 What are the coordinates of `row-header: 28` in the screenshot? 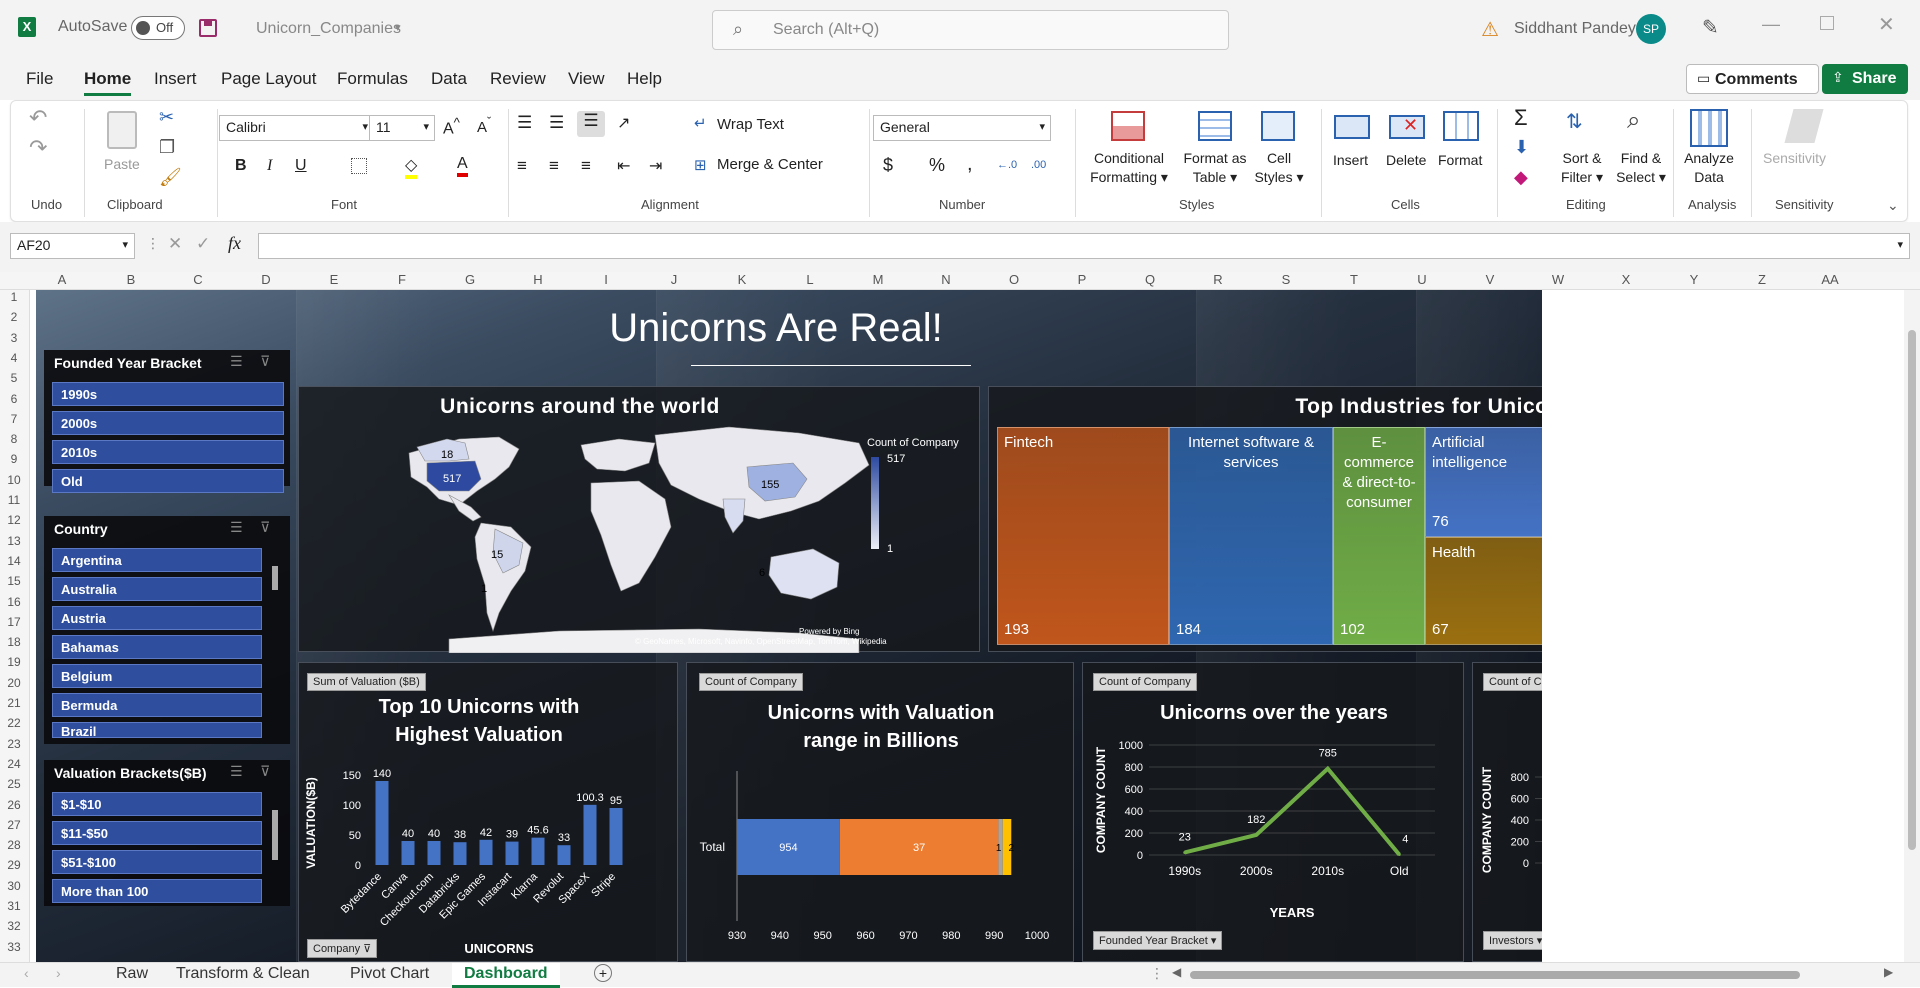 It's located at (14, 845).